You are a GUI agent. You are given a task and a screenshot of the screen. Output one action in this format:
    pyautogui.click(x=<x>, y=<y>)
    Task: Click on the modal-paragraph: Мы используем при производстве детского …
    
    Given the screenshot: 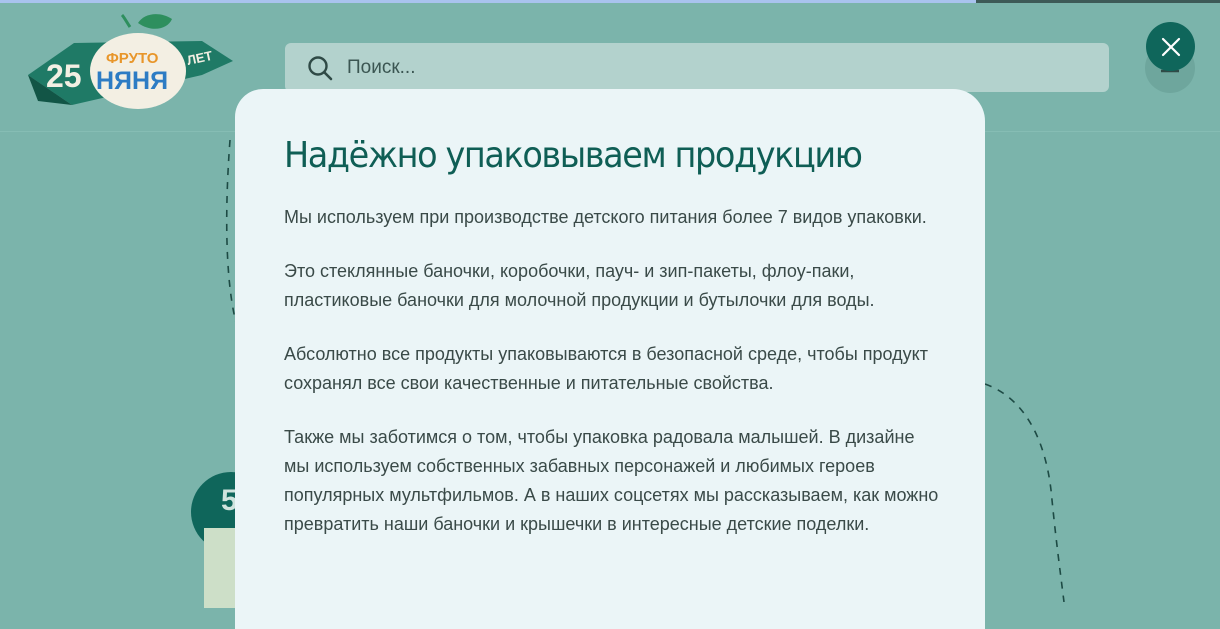 What is the action you would take?
    pyautogui.click(x=605, y=217)
    